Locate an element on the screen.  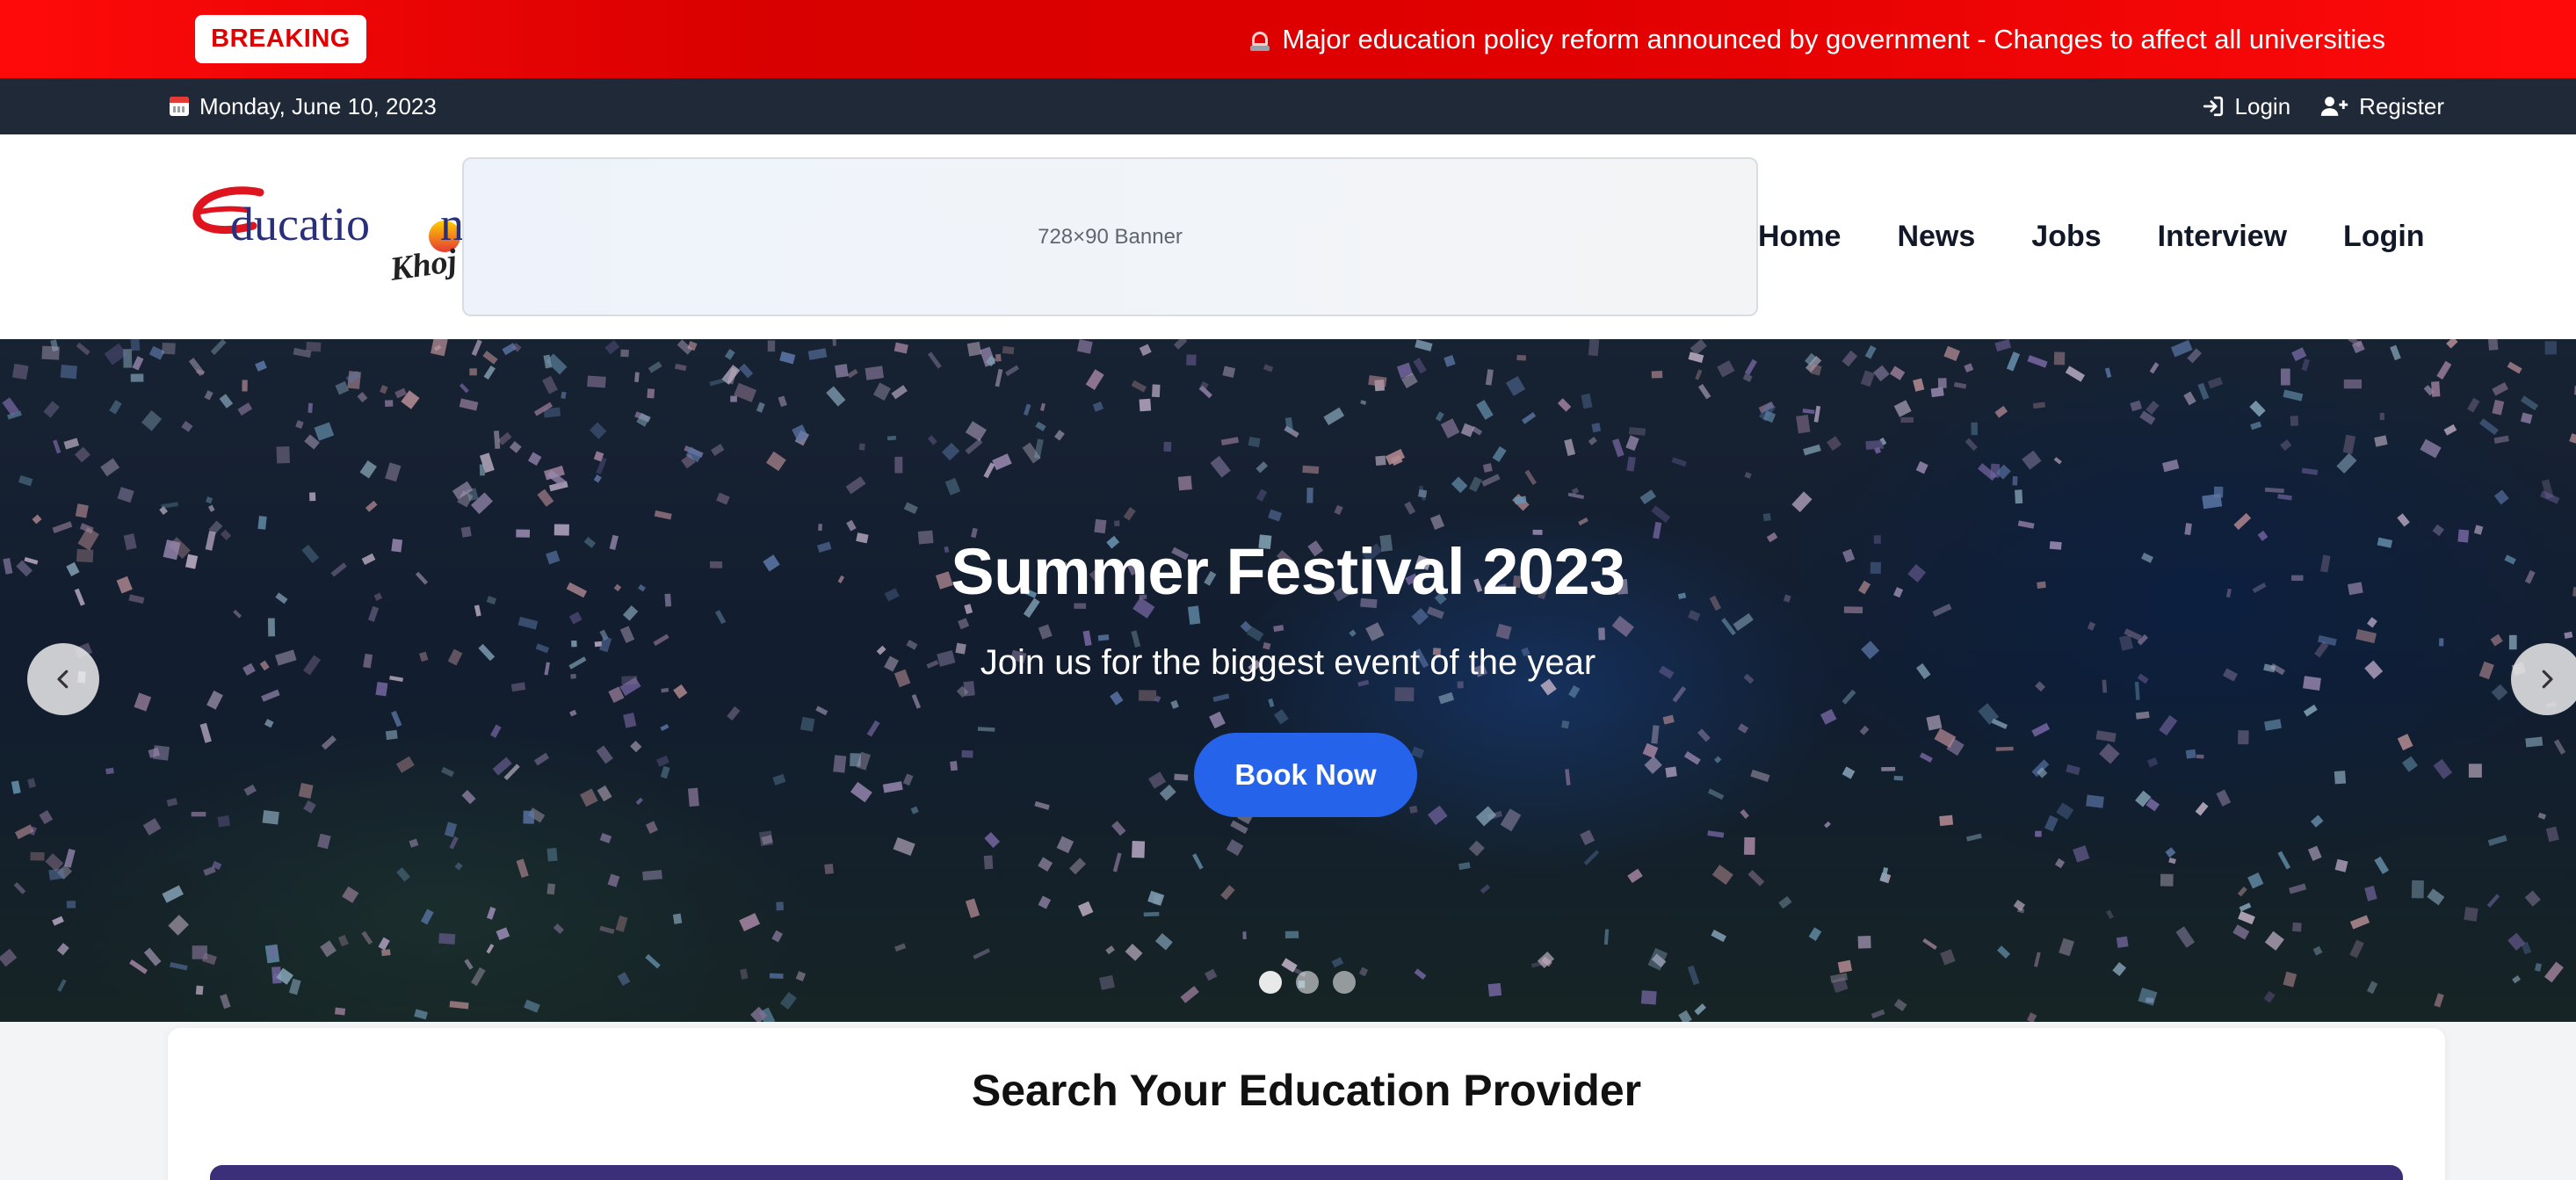
sign-in-icon is located at coordinates (2213, 106).